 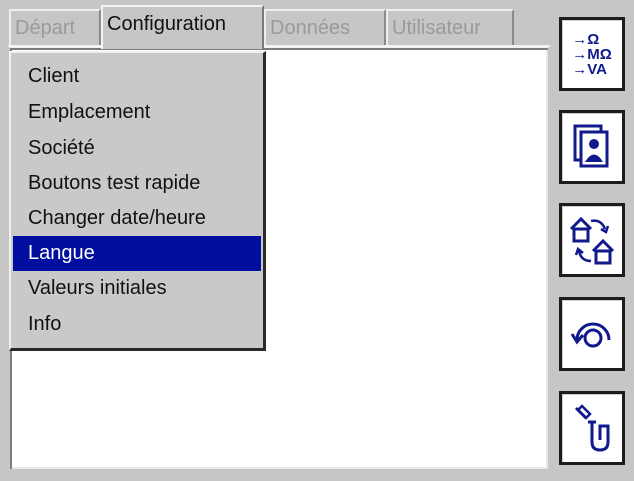 I want to click on menu-item-societe: Société, so click(x=137, y=148).